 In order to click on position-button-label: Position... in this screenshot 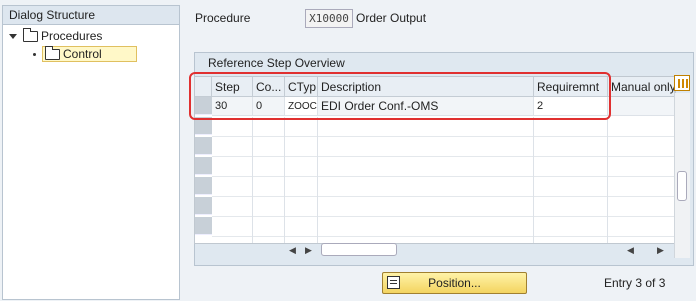, I will do `click(454, 283)`.